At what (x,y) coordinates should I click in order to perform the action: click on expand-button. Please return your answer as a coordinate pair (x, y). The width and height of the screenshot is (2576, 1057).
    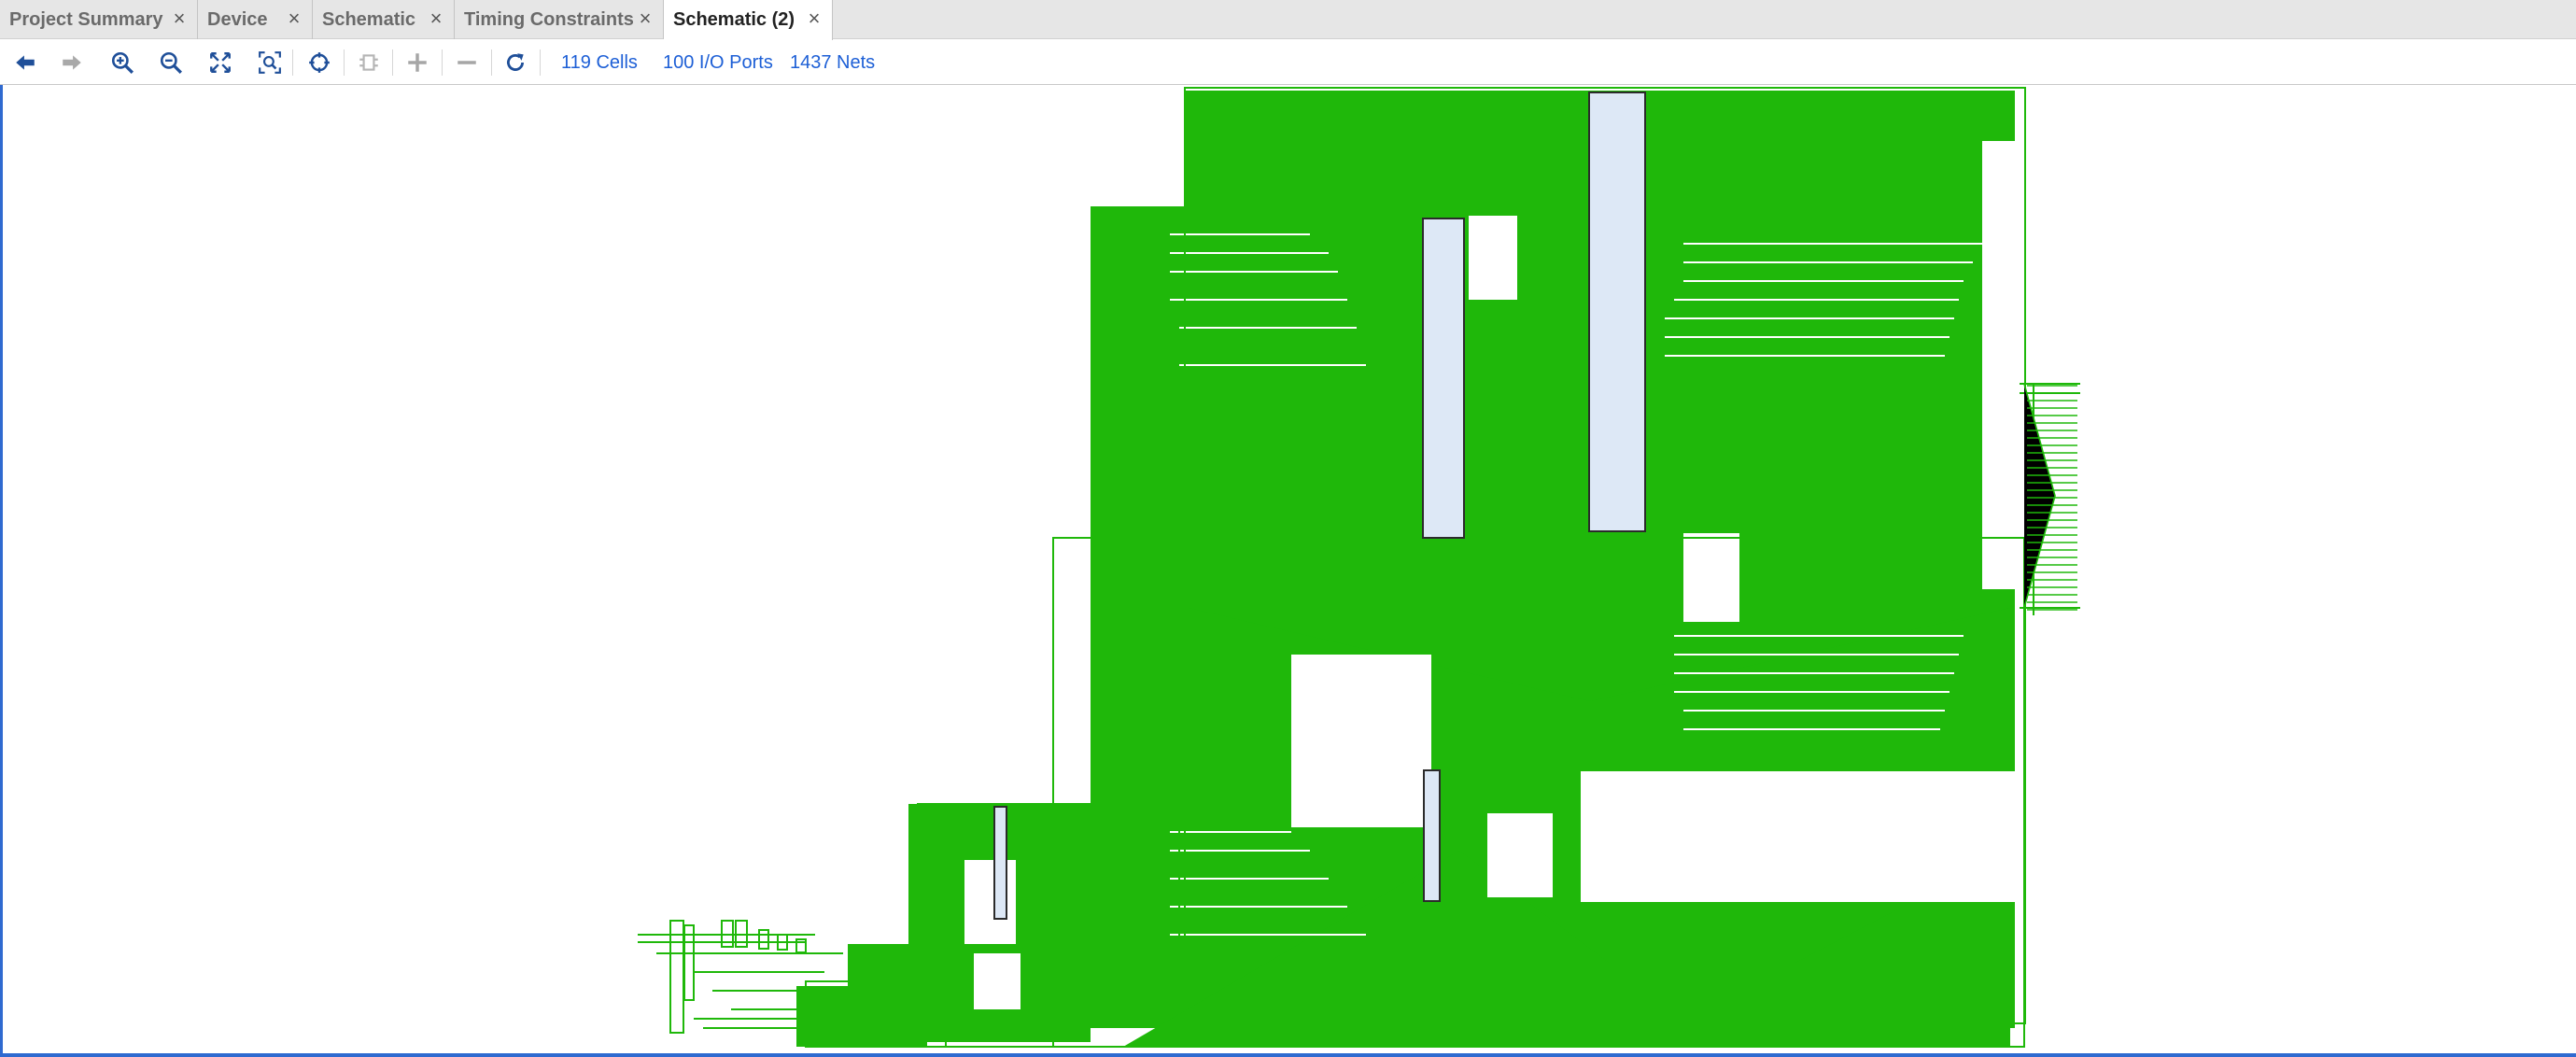
    Looking at the image, I should click on (417, 63).